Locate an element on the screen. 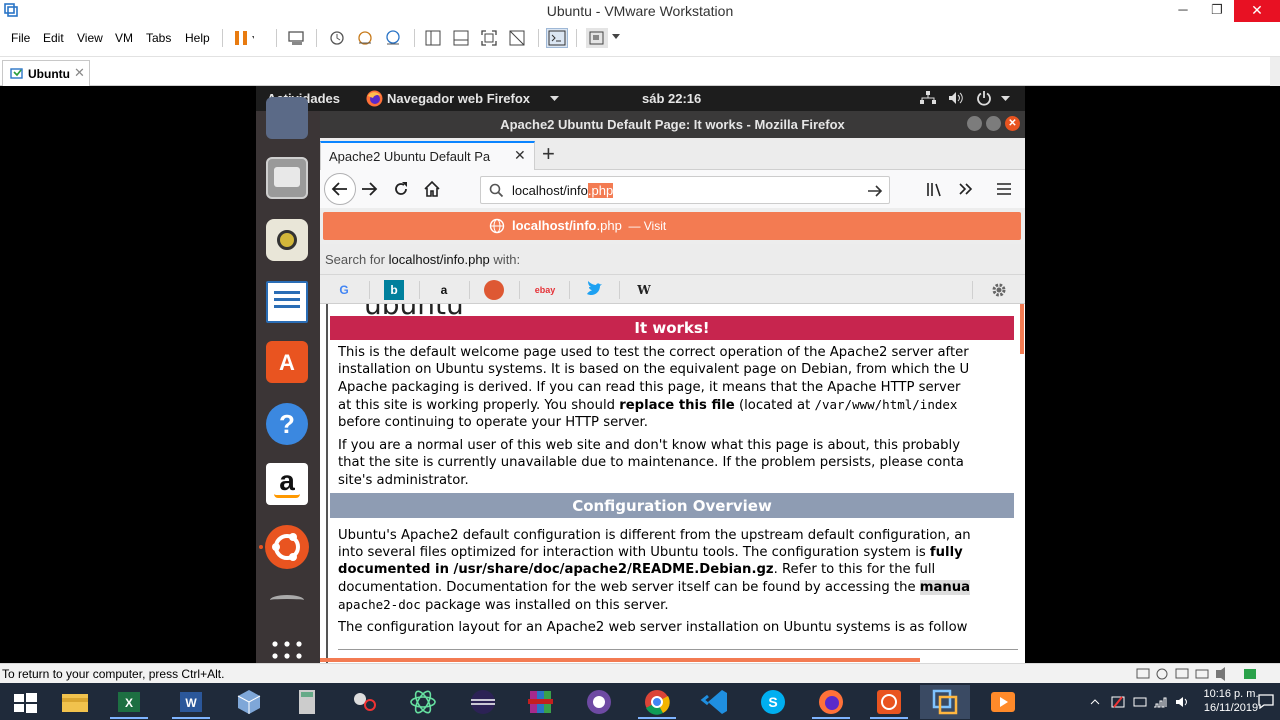 The width and height of the screenshot is (1280, 720). top-bar-clock: sáb 22:16 is located at coordinates (671, 98).